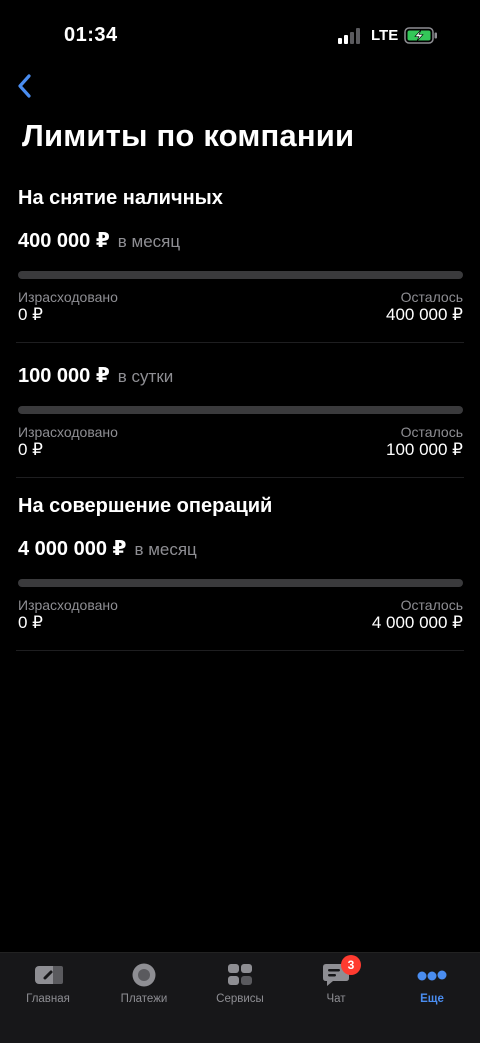  Describe the element at coordinates (188, 135) in the screenshot. I see `page-title: Лимиты по компании` at that location.